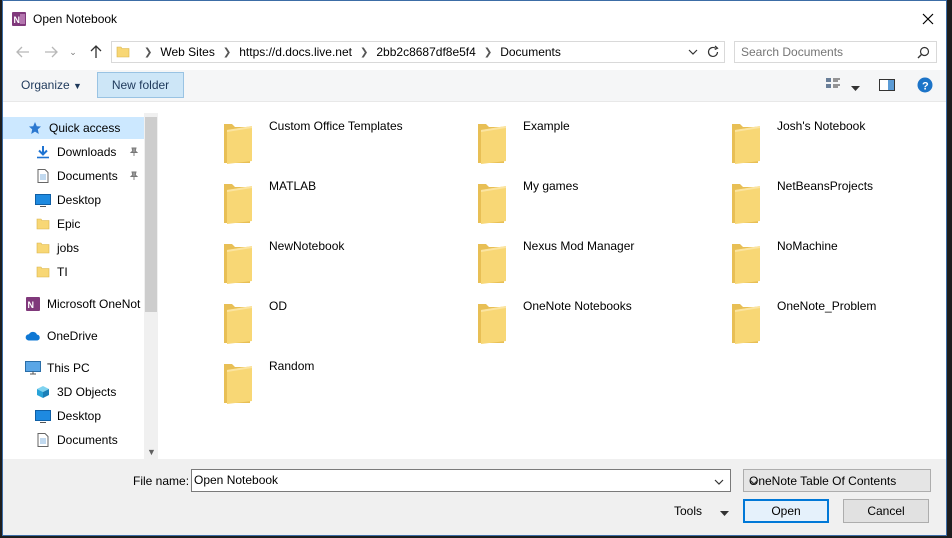  What do you see at coordinates (23, 52) in the screenshot?
I see `back-arrow-icon` at bounding box center [23, 52].